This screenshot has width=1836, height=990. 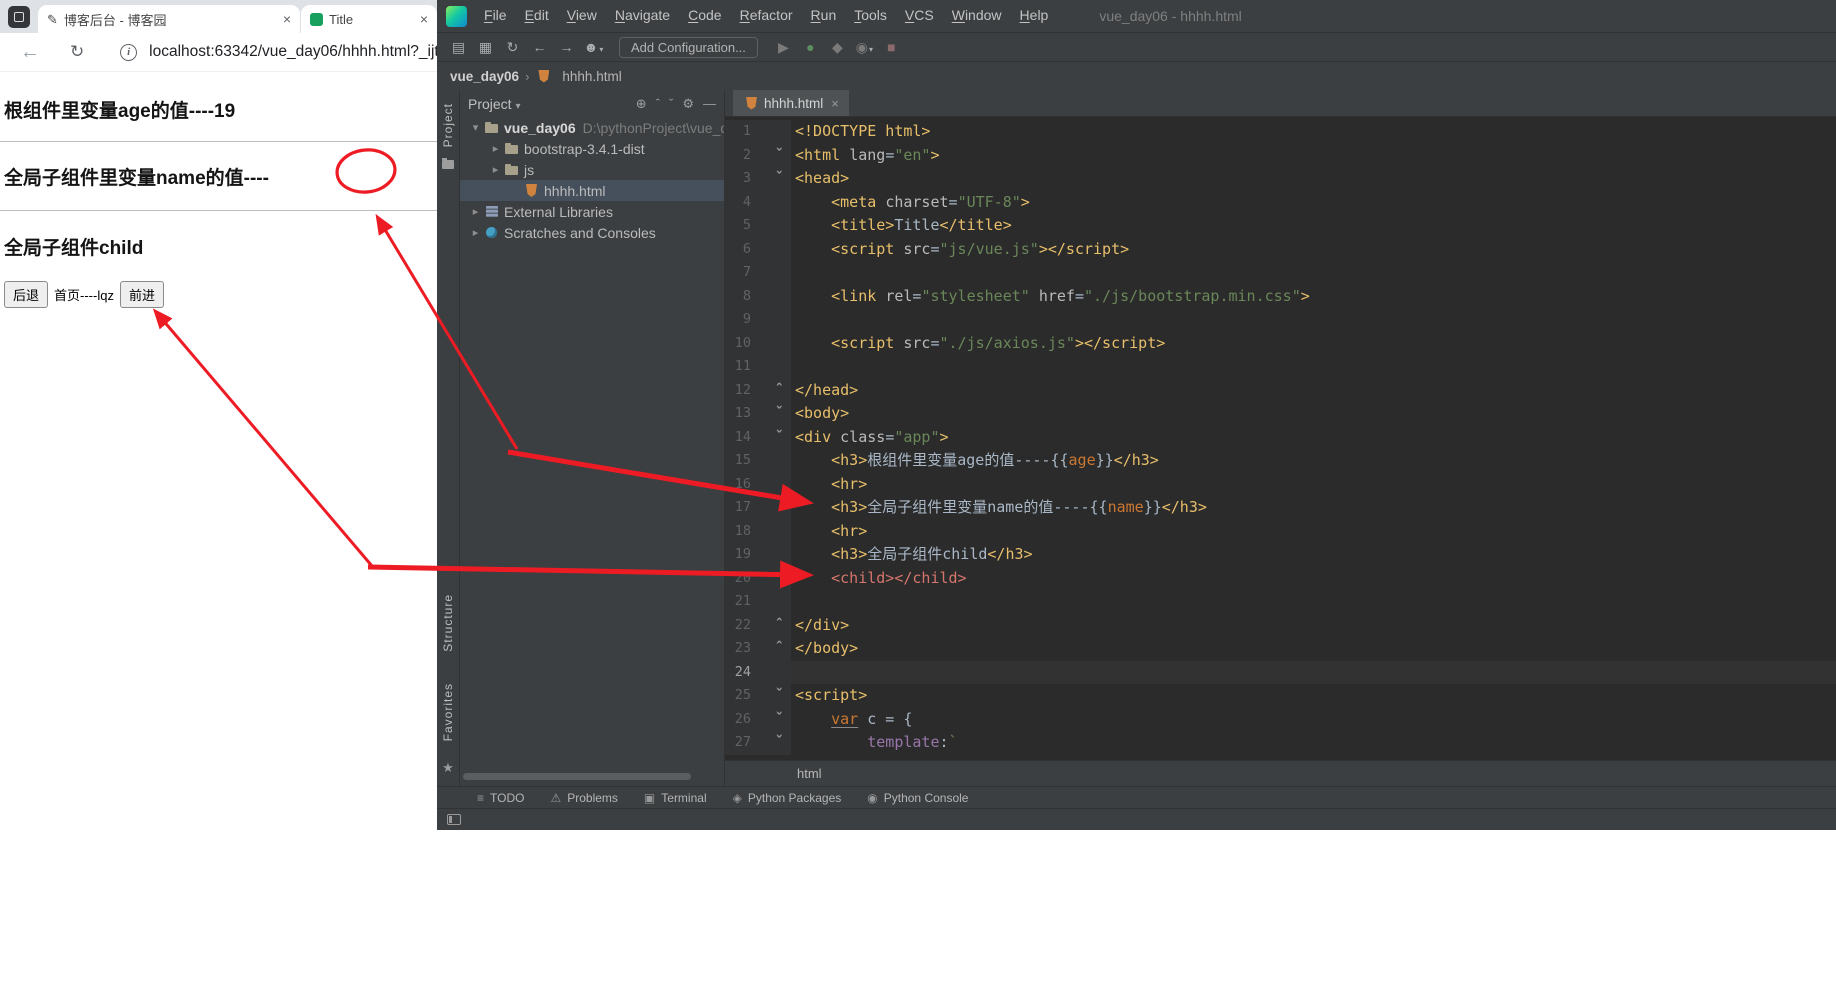 I want to click on code-line-3: 3 ˇ <head>, so click(x=1280, y=179).